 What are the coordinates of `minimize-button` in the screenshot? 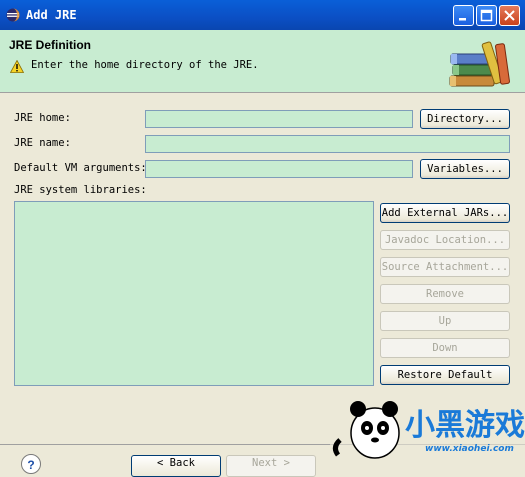 It's located at (463, 15).